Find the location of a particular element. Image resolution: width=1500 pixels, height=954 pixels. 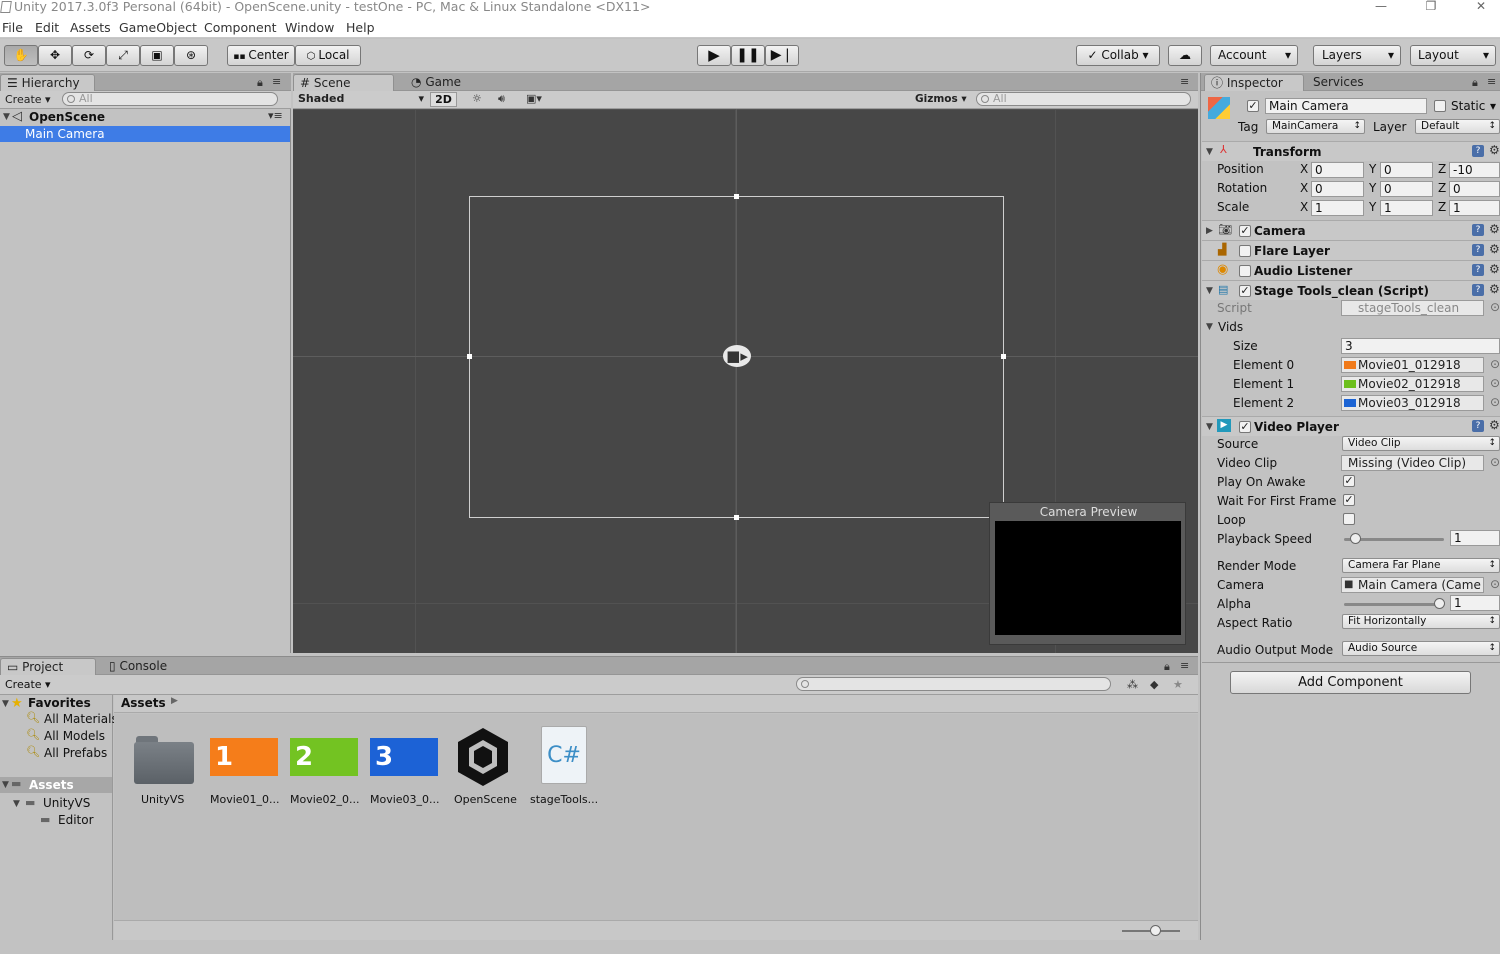

transform-0-x-input: 0 is located at coordinates (1337, 170).